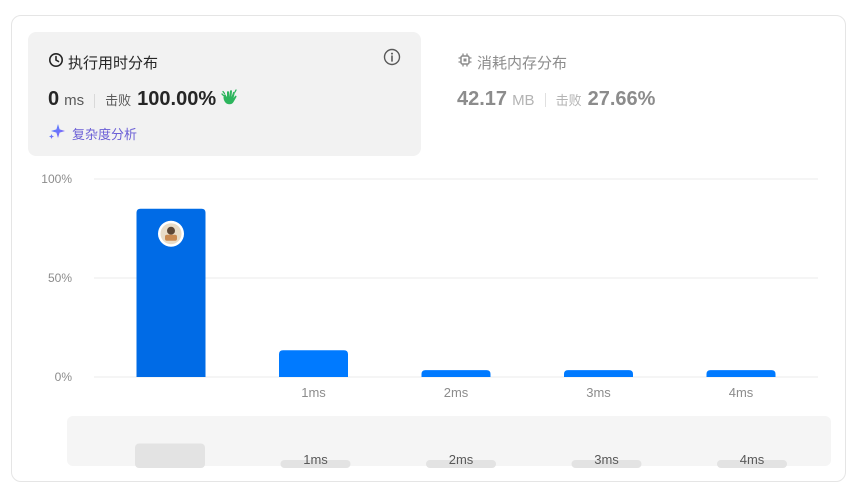 The image size is (855, 496). Describe the element at coordinates (456, 392) in the screenshot. I see `x-tick-label: 2ms` at that location.